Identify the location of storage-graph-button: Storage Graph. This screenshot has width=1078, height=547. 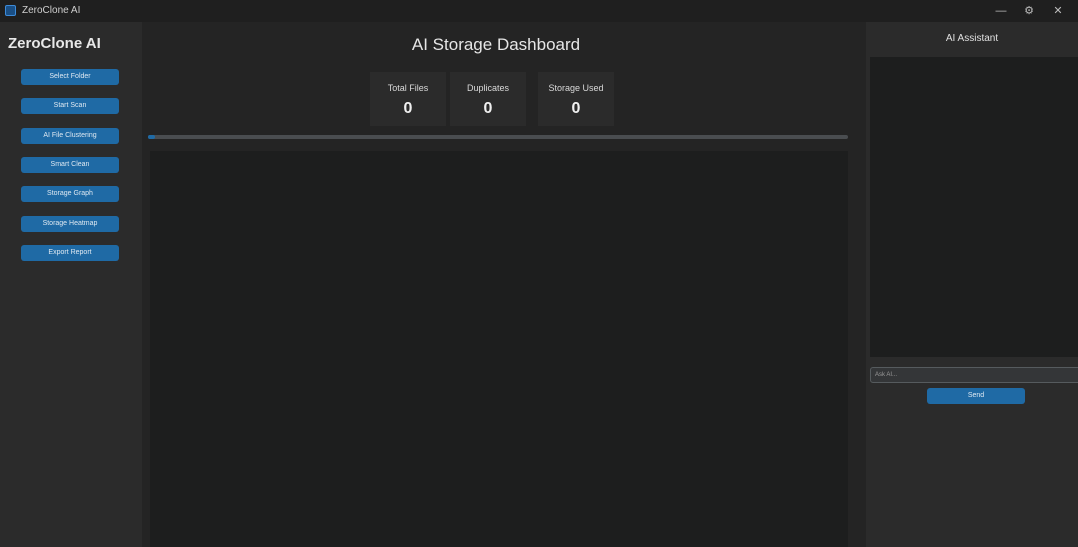
(70, 194).